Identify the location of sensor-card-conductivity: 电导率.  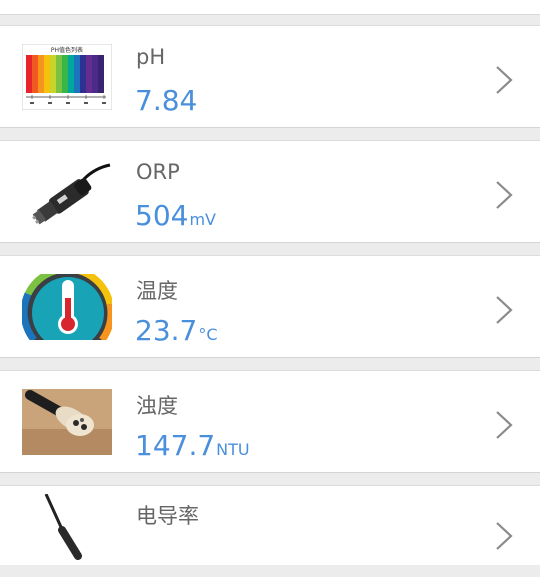
(270, 525).